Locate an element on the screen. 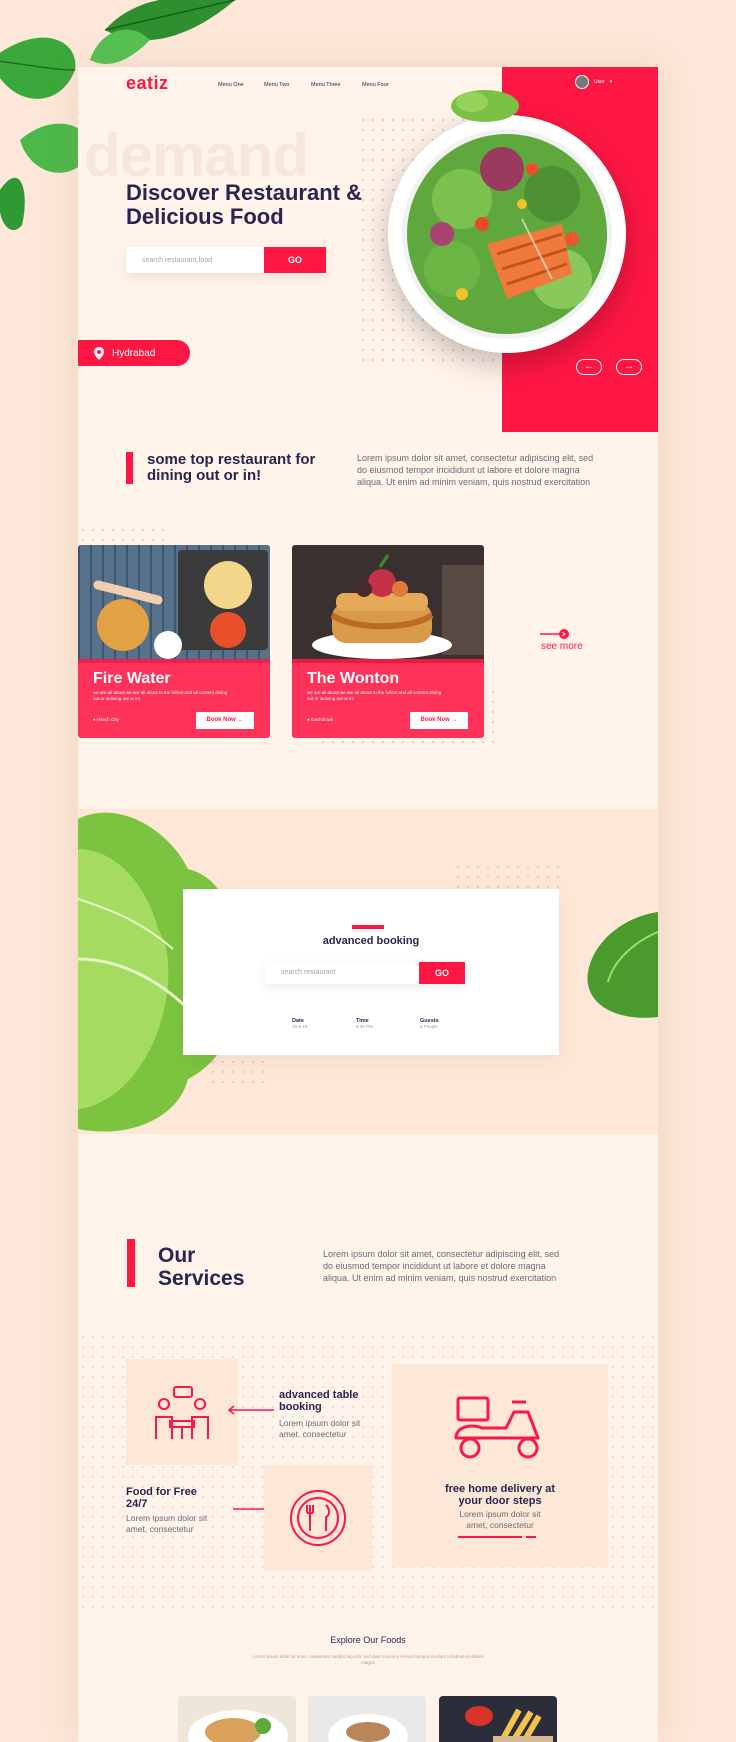  hero-slider-arrows: ← → is located at coordinates (609, 367).